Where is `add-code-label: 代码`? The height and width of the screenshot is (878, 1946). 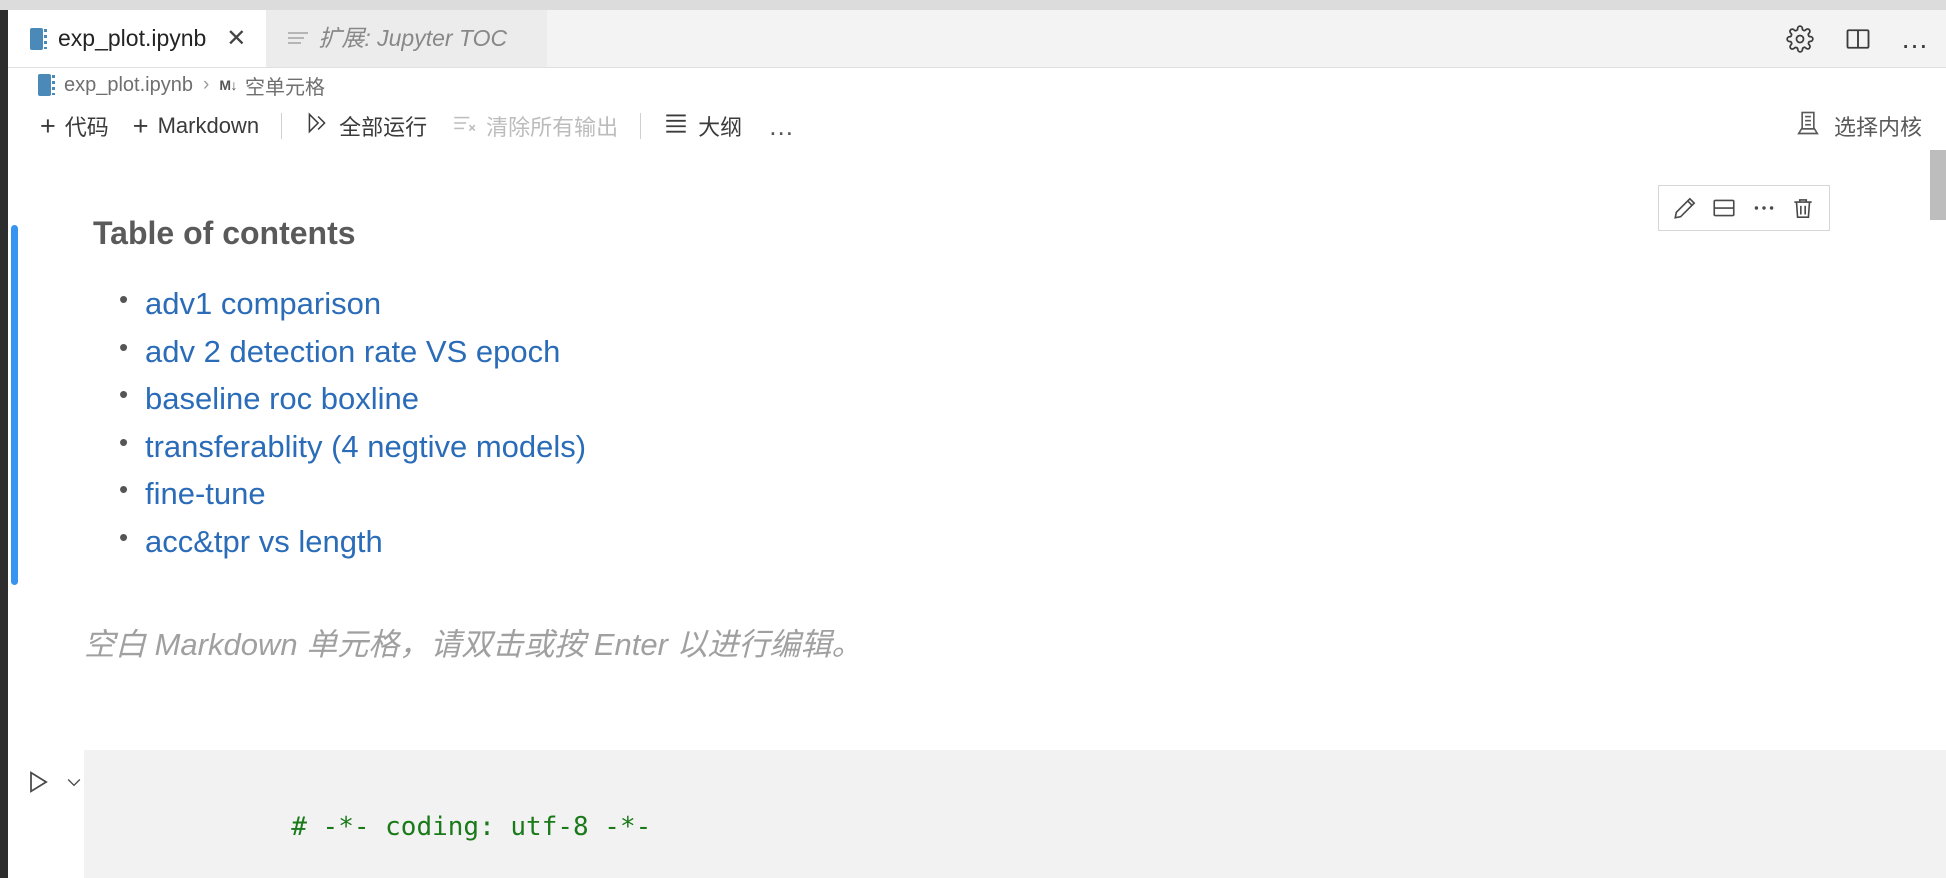
add-code-label: 代码 is located at coordinates (86, 127).